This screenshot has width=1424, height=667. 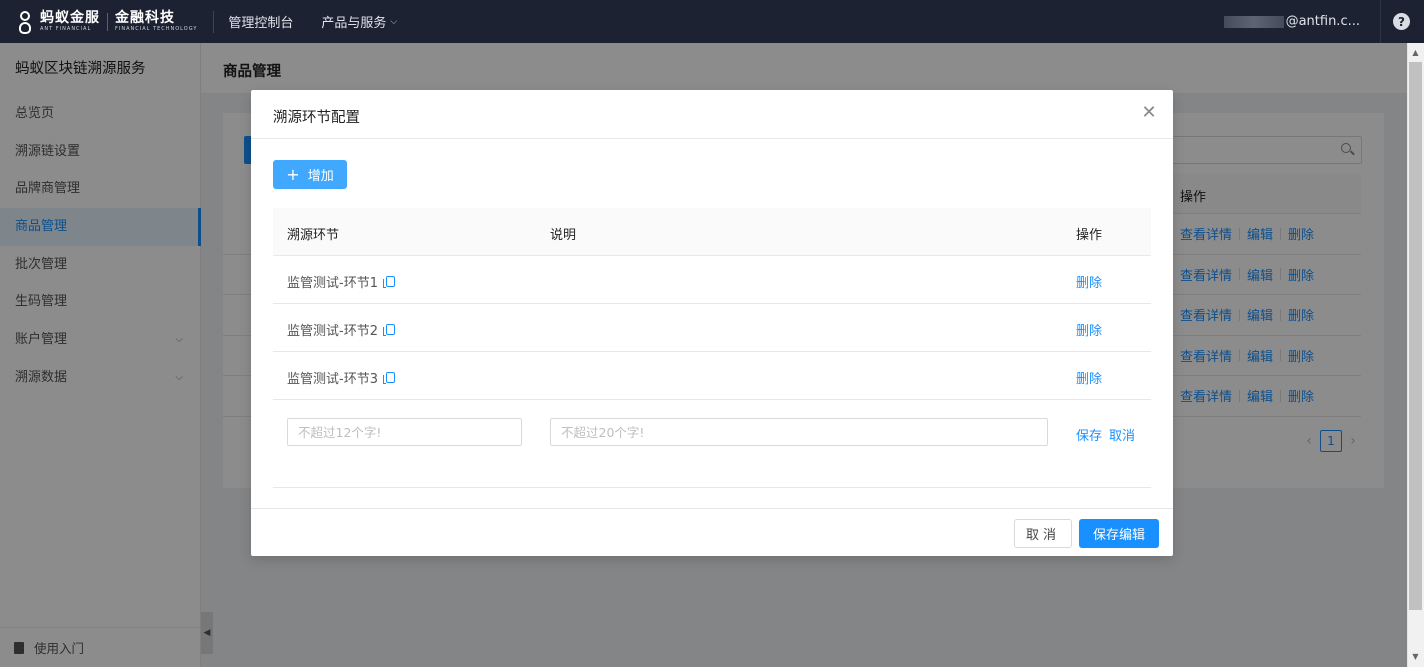 What do you see at coordinates (712, 376) in the screenshot?
I see `table-row: 监管测试-环节3 删除` at bounding box center [712, 376].